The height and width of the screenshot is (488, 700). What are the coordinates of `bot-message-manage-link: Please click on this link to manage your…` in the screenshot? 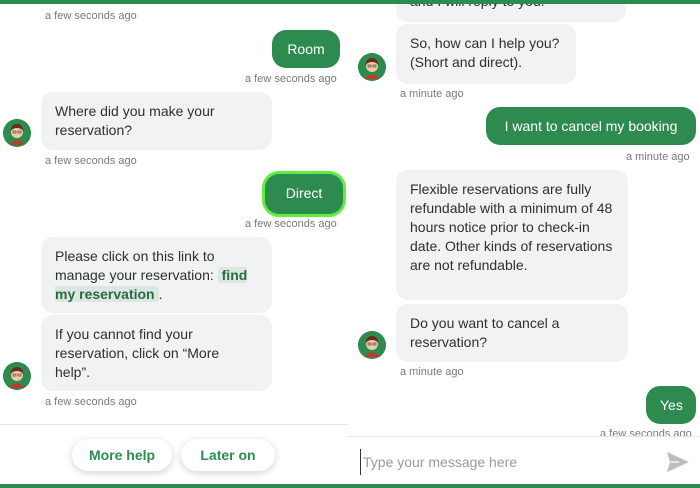 It's located at (156, 275).